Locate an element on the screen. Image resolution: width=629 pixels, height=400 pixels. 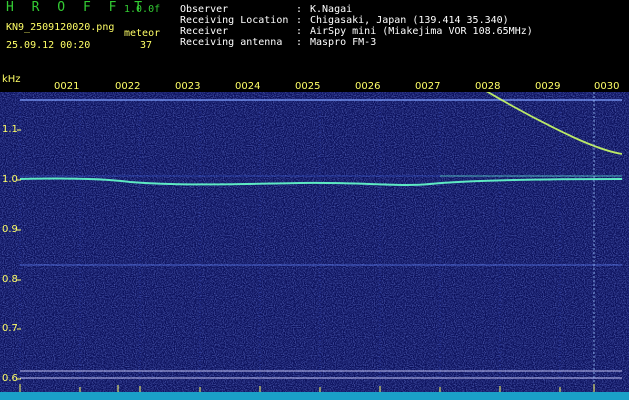
file-name: KN9_2509120020.png is located at coordinates (60, 27).